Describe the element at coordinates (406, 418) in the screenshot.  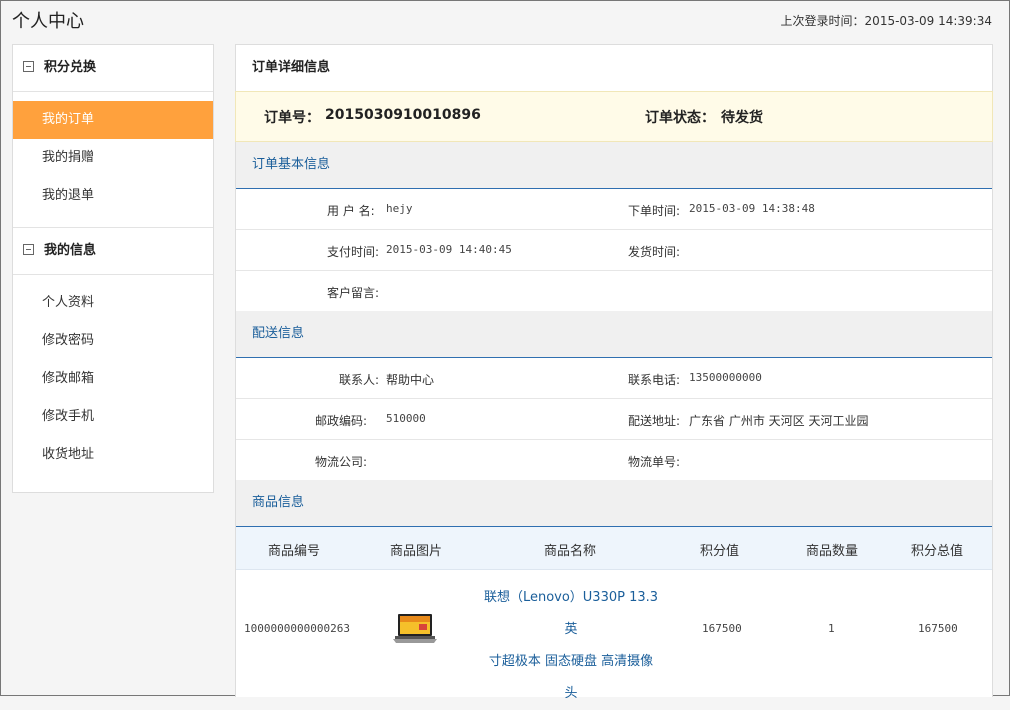
I see `zip-value: 510000` at that location.